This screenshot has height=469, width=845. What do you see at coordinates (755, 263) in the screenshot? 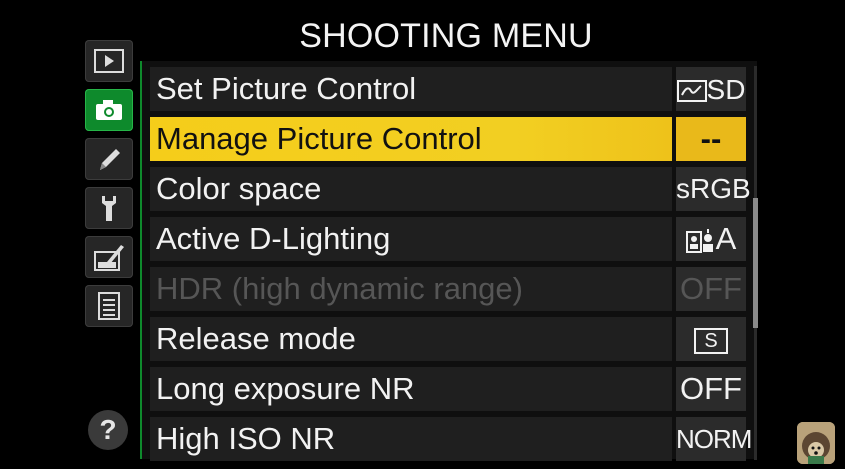
I see `menu-scrollbar-thumb` at bounding box center [755, 263].